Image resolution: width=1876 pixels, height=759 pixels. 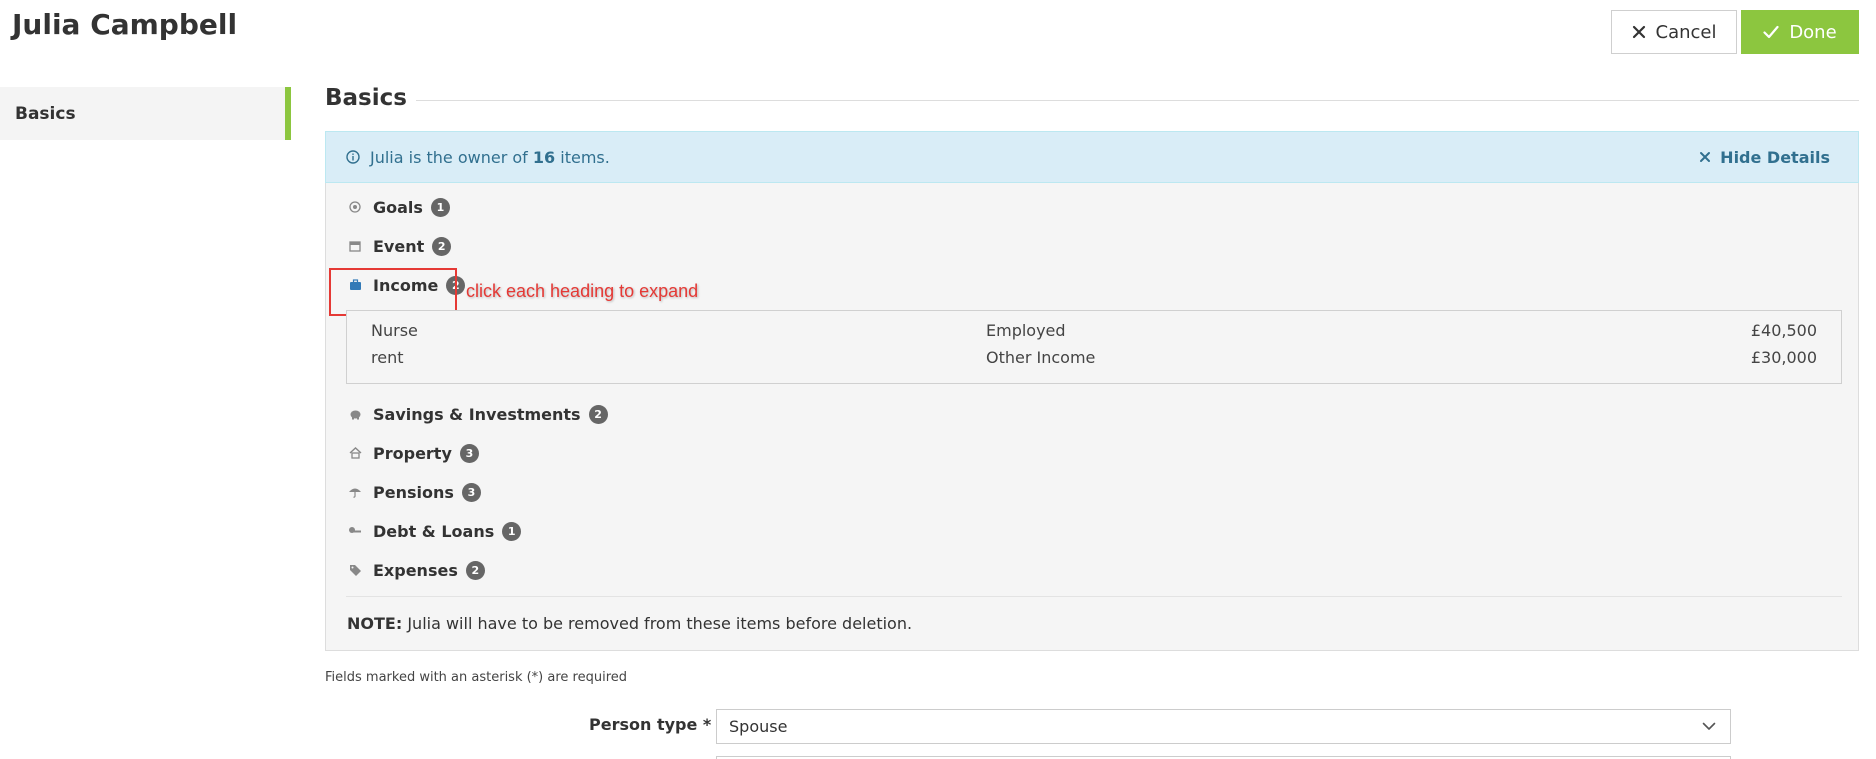 I want to click on calendar-icon, so click(x=355, y=246).